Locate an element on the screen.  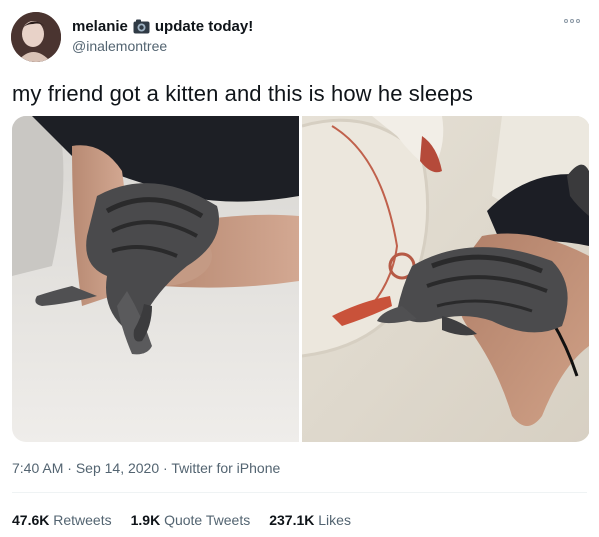
divider is located at coordinates (299, 492).